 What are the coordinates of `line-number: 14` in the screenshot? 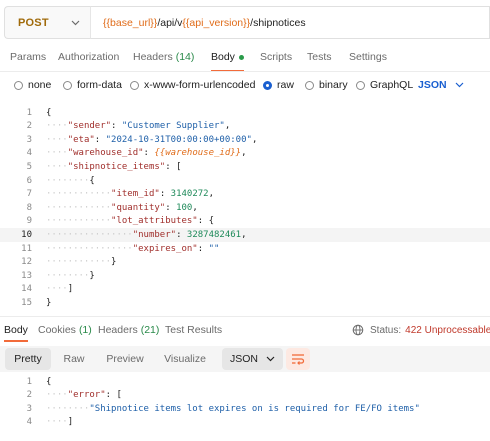 It's located at (26, 289).